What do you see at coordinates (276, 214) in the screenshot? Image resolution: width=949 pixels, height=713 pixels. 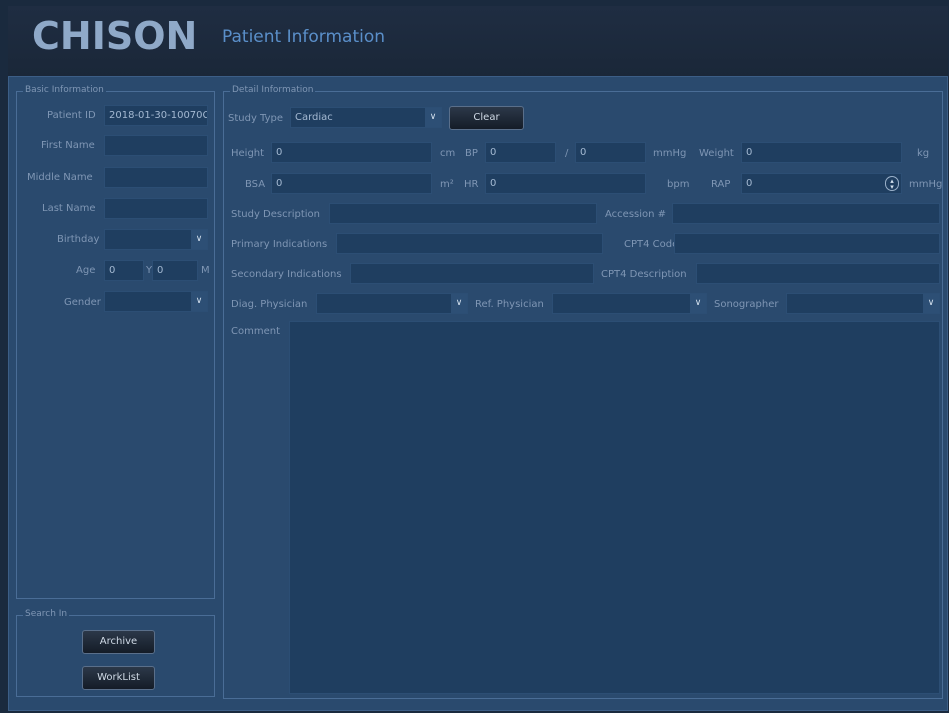 I see `study-description-label: Study Description` at bounding box center [276, 214].